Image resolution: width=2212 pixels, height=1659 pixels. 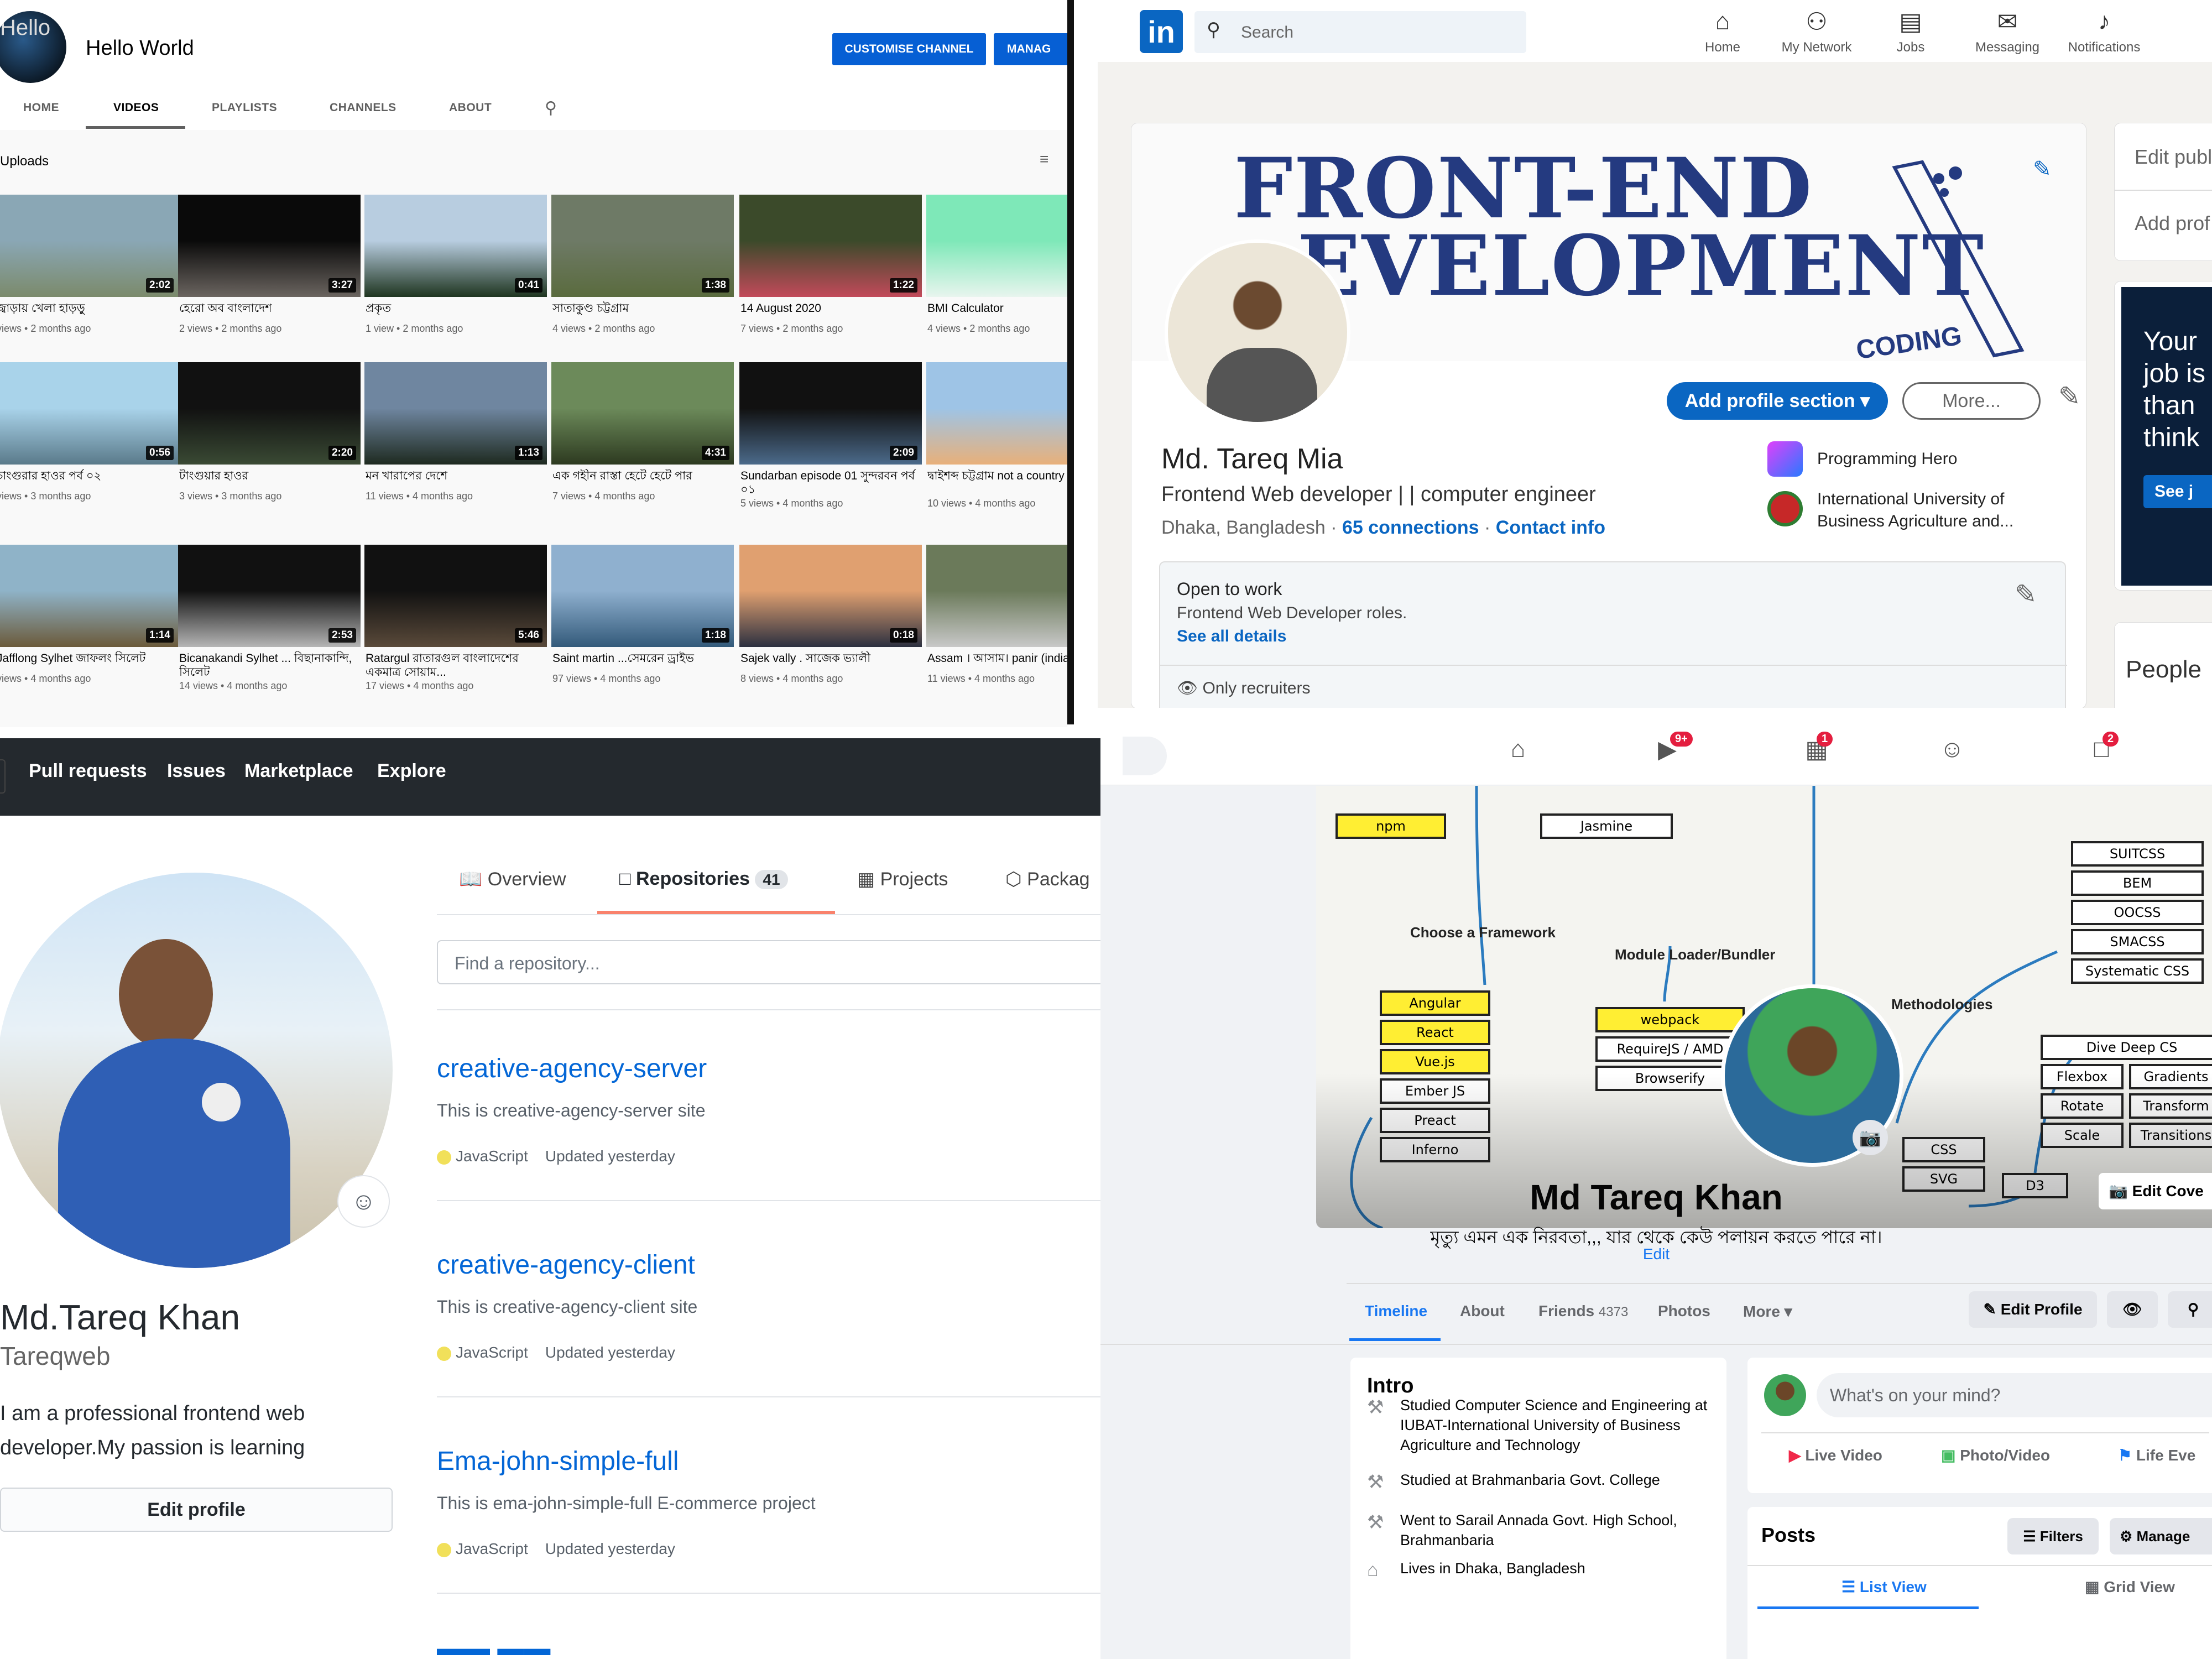 What do you see at coordinates (829, 308) in the screenshot?
I see `video-title: 14 August 2020` at bounding box center [829, 308].